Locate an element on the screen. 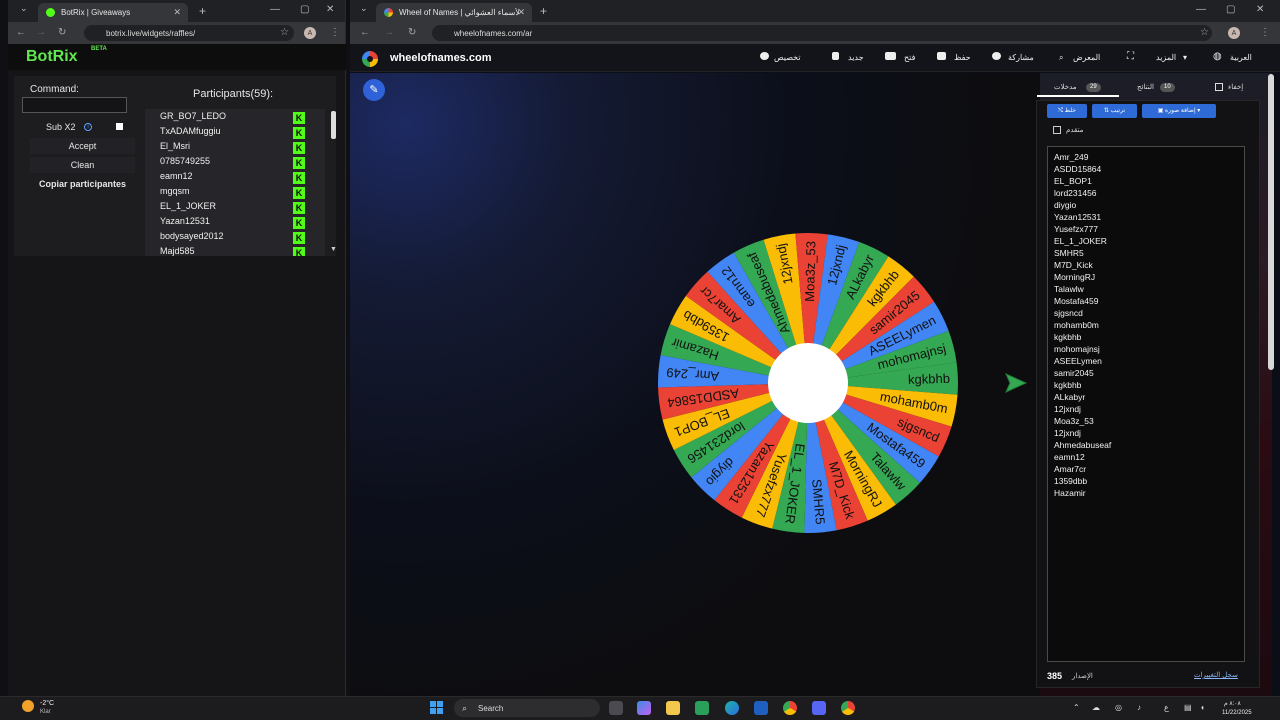 This screenshot has height=720, width=1280. nav-new: جديد is located at coordinates (856, 57).